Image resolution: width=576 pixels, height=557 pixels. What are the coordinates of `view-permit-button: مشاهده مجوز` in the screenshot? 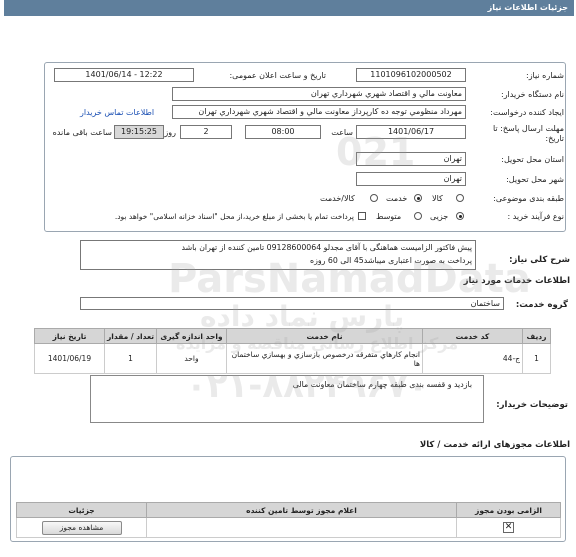 It's located at (81, 527).